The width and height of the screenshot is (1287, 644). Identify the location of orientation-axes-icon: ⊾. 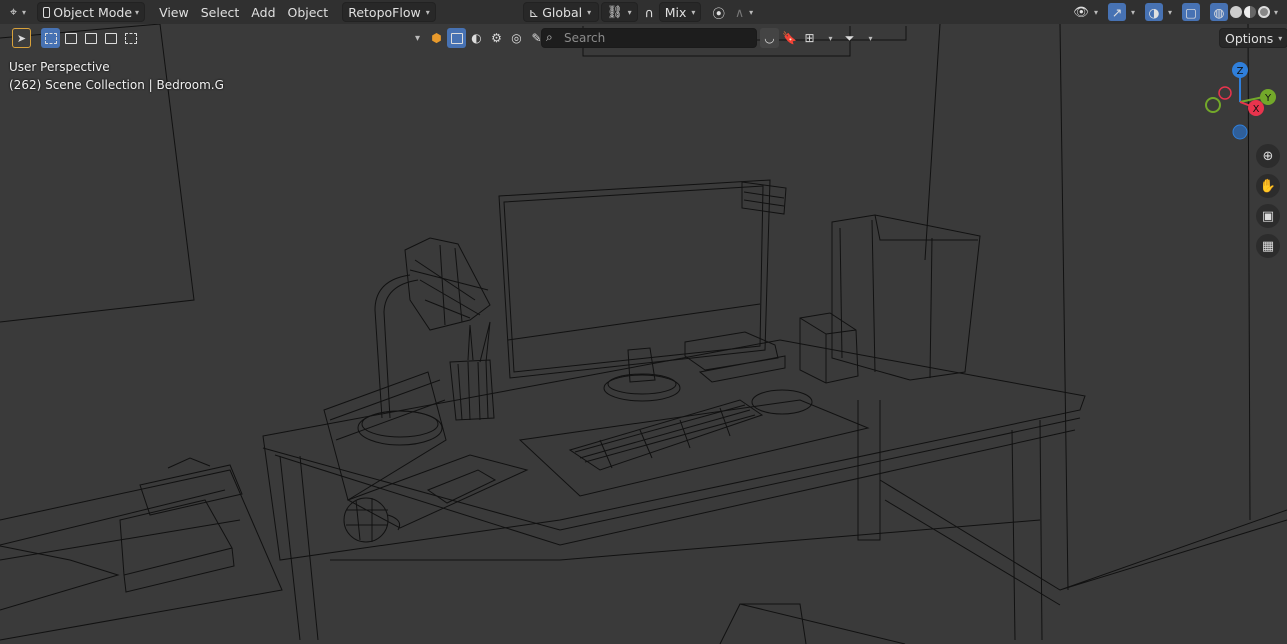
(534, 12).